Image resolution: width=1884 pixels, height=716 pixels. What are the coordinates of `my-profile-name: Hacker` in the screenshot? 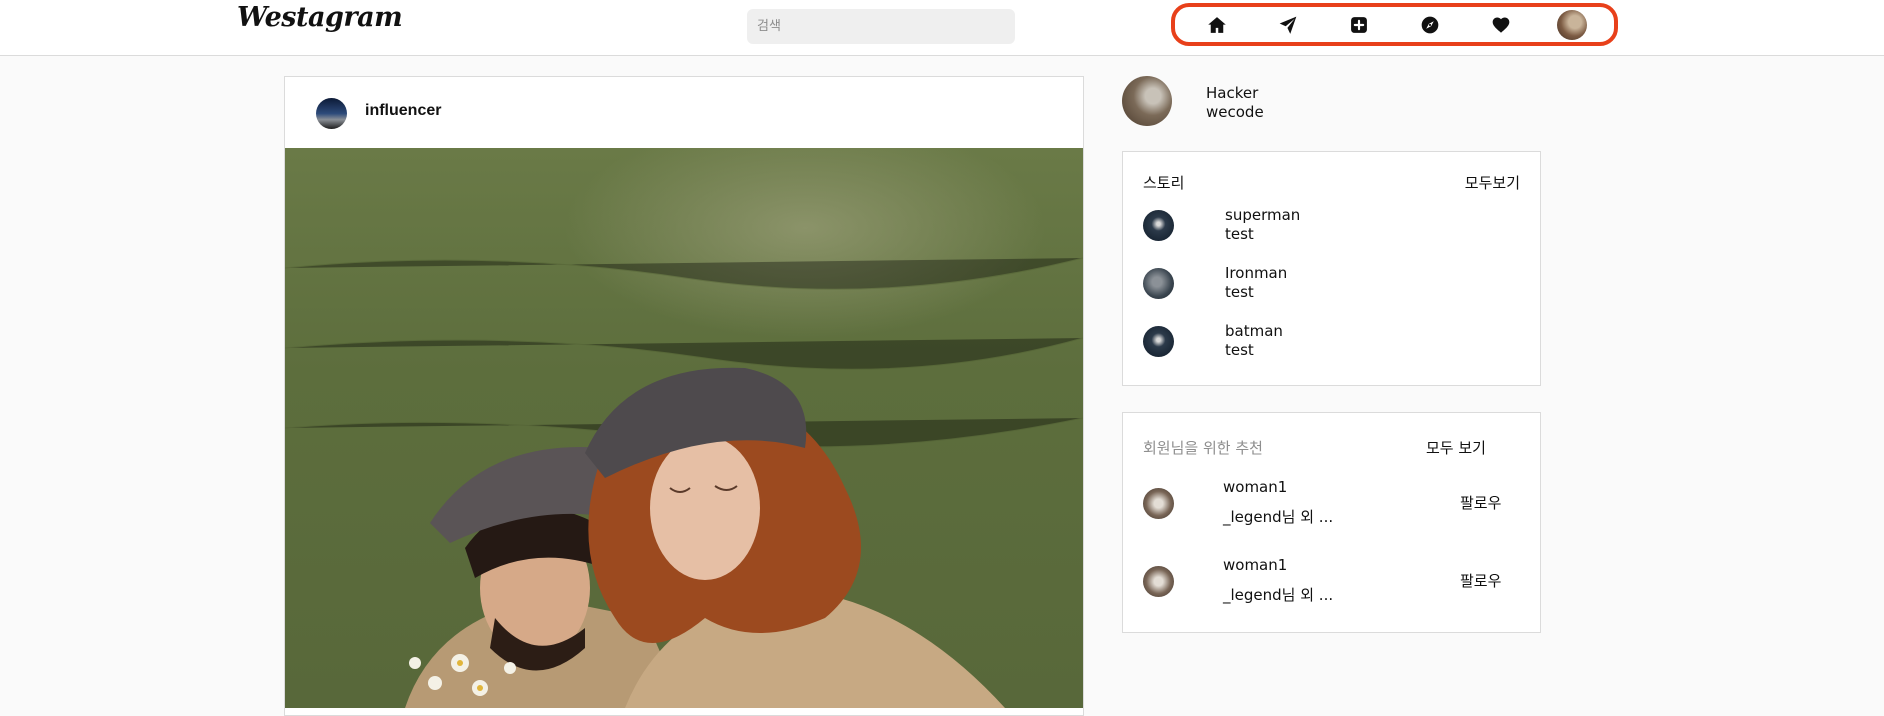 It's located at (1232, 93).